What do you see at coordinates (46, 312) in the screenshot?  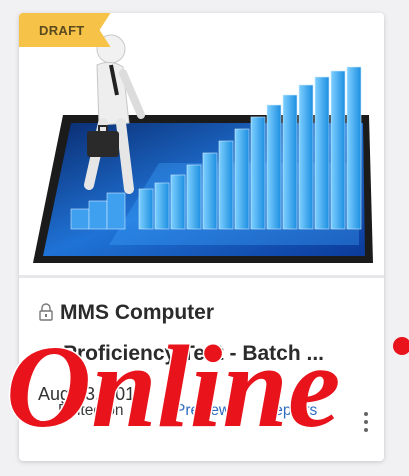 I see `lock-icon` at bounding box center [46, 312].